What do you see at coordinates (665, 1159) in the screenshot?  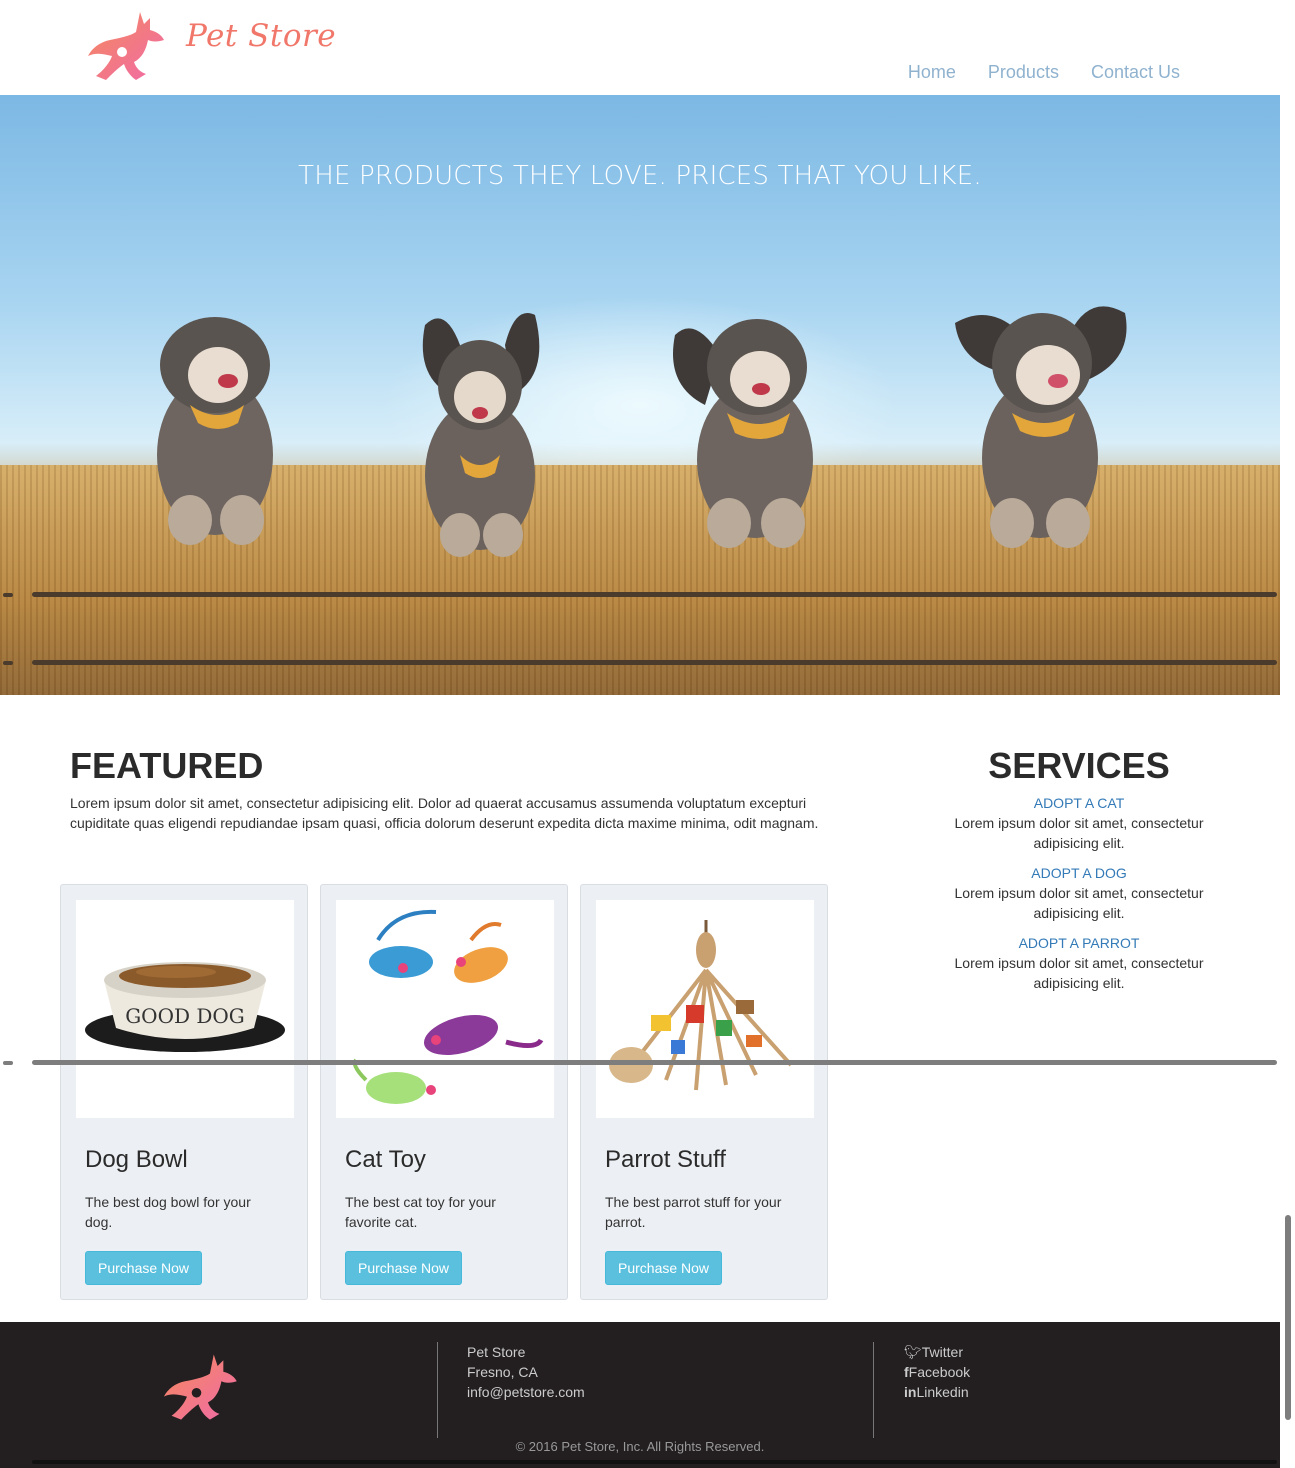 I see `product-title: Parrot Stuff` at bounding box center [665, 1159].